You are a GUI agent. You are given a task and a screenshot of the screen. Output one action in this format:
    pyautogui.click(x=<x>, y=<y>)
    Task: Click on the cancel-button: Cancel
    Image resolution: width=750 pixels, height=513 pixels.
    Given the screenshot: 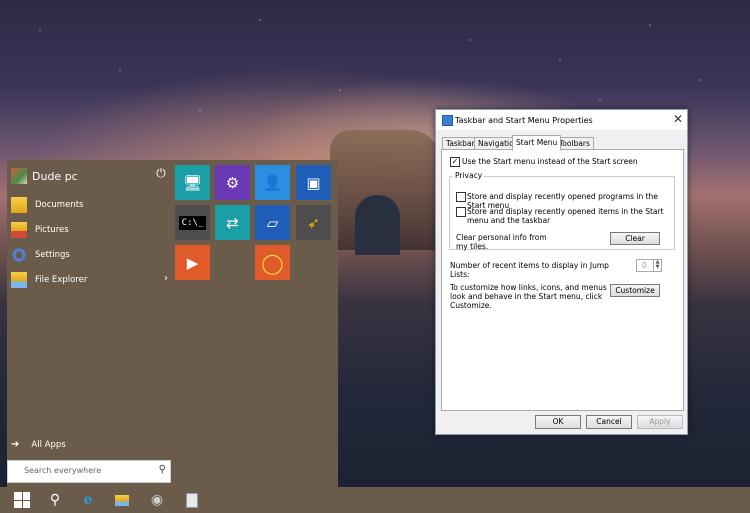 What is the action you would take?
    pyautogui.click(x=609, y=422)
    